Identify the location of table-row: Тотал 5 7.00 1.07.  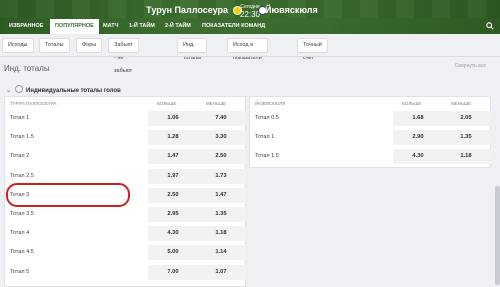
(125, 272).